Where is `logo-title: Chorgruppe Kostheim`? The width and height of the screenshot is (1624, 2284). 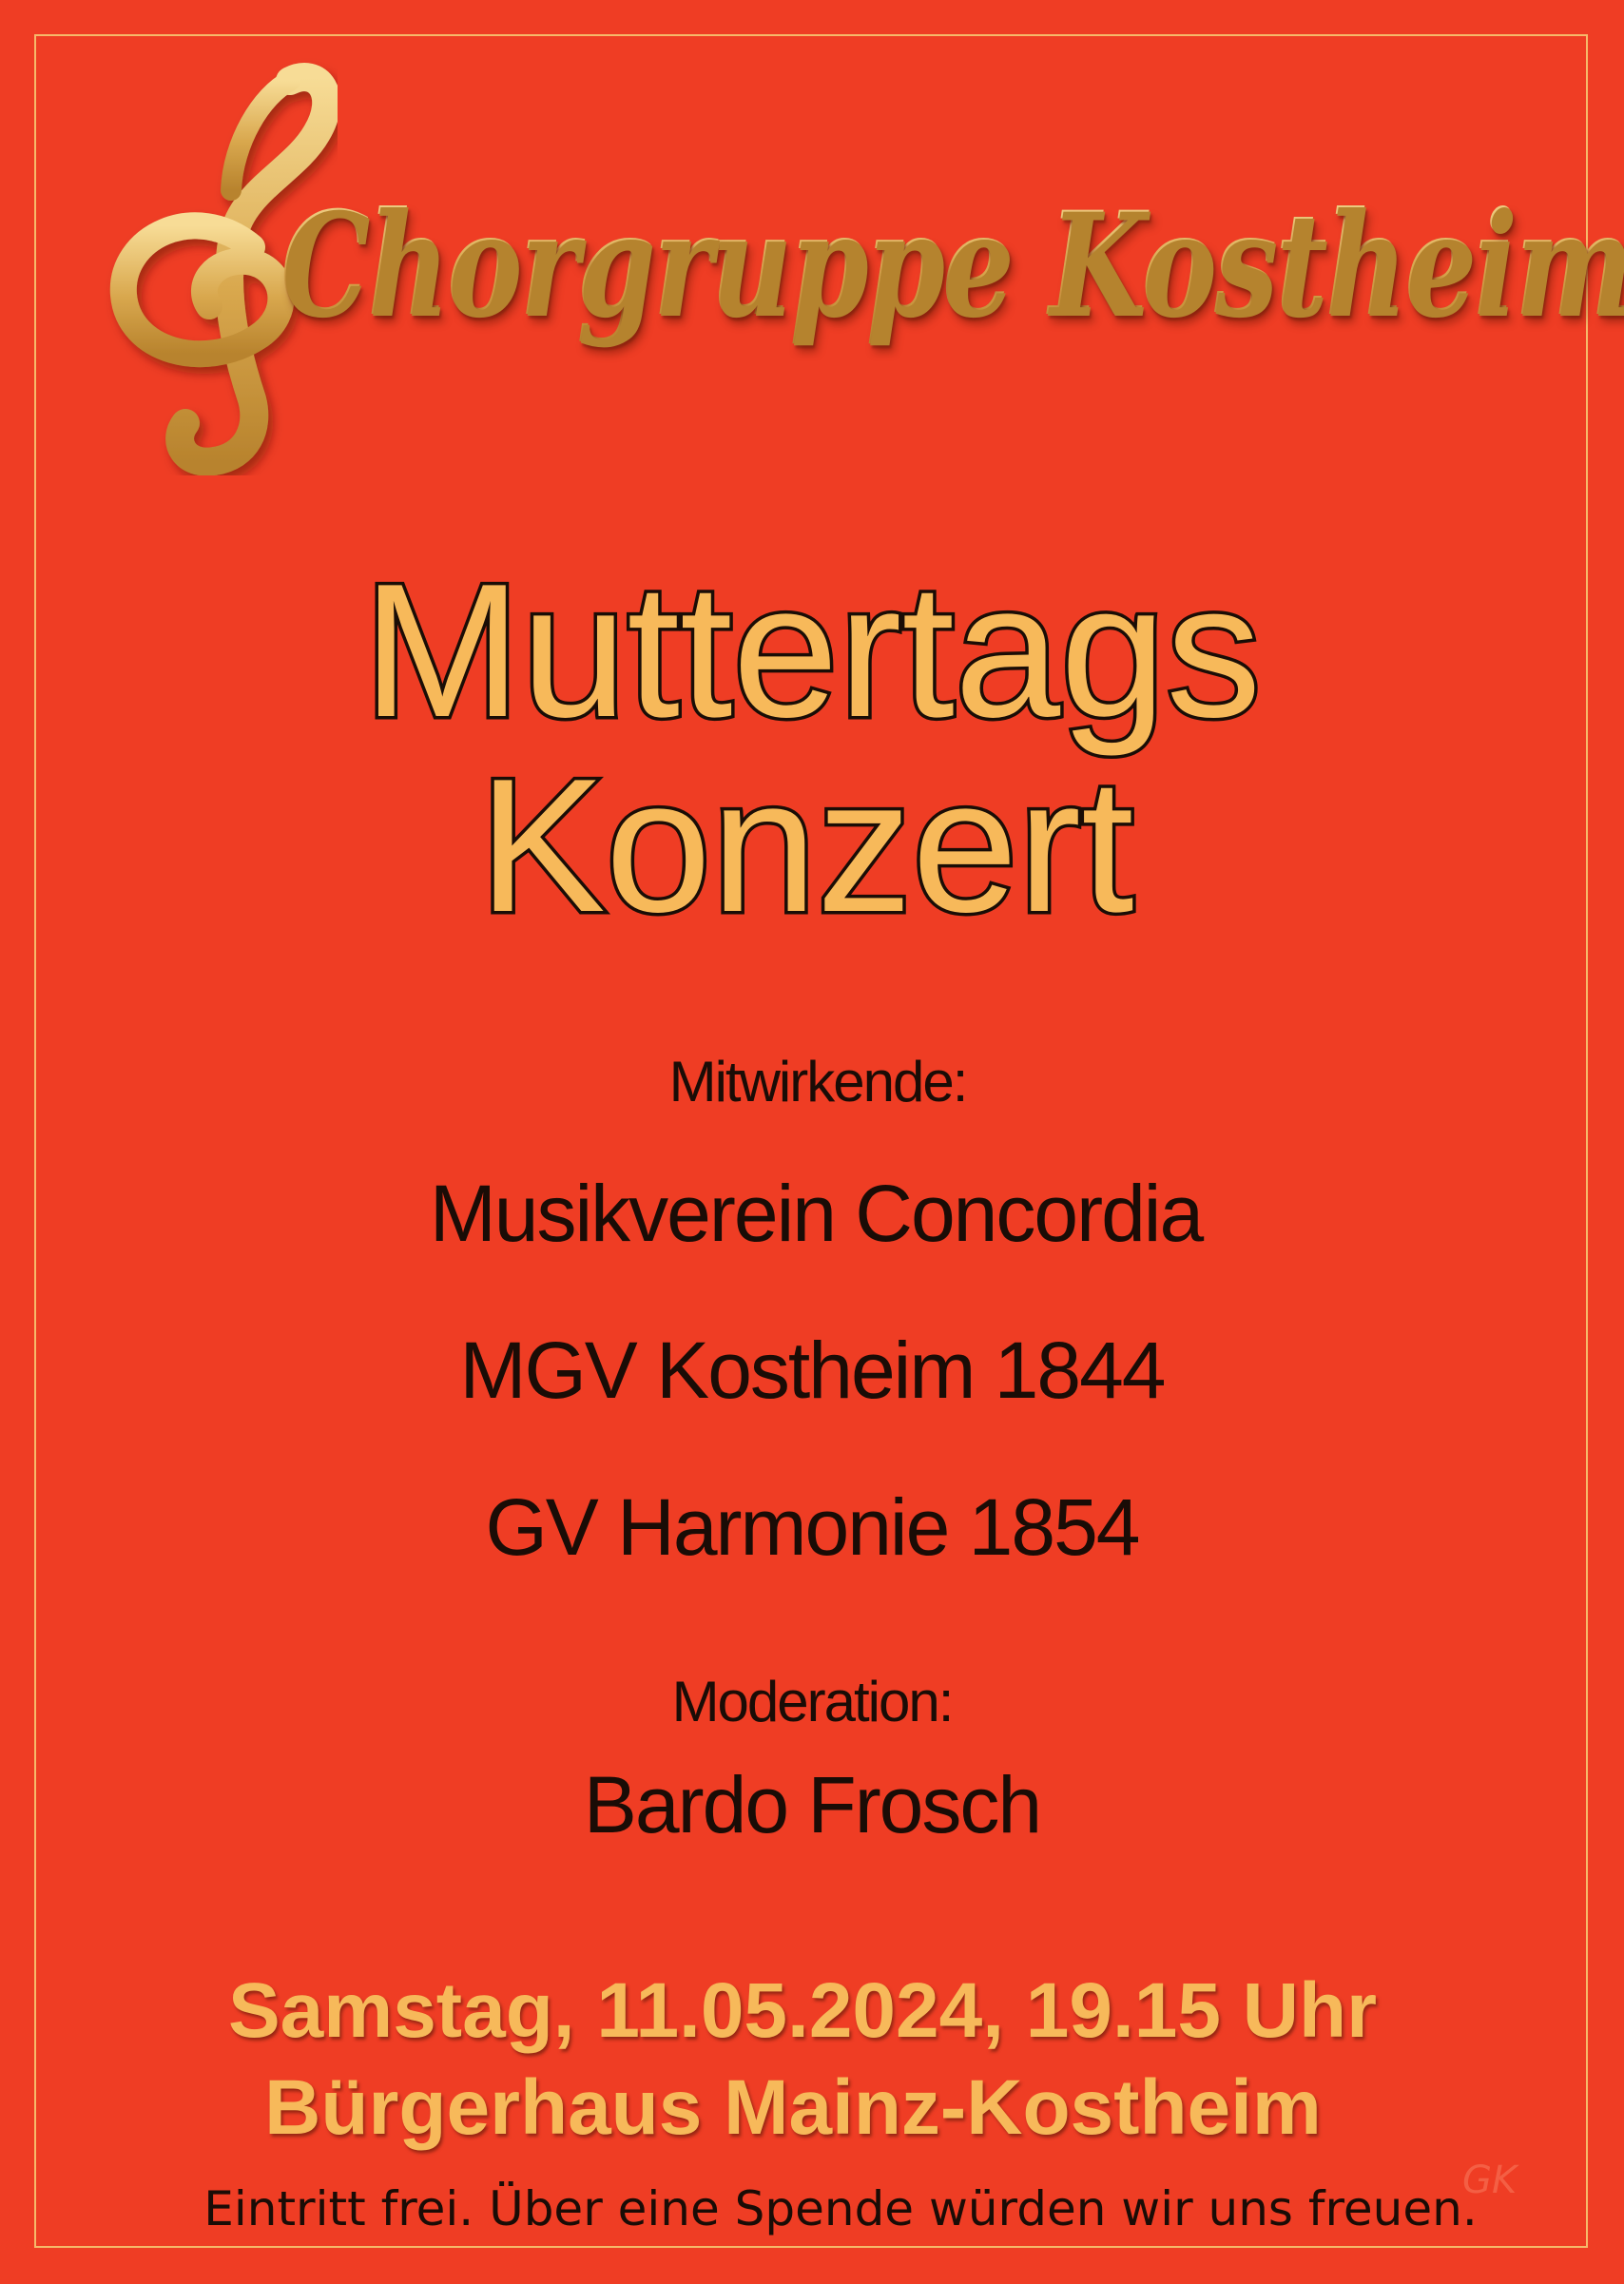
logo-title: Chorgruppe Kostheim is located at coordinates (952, 264).